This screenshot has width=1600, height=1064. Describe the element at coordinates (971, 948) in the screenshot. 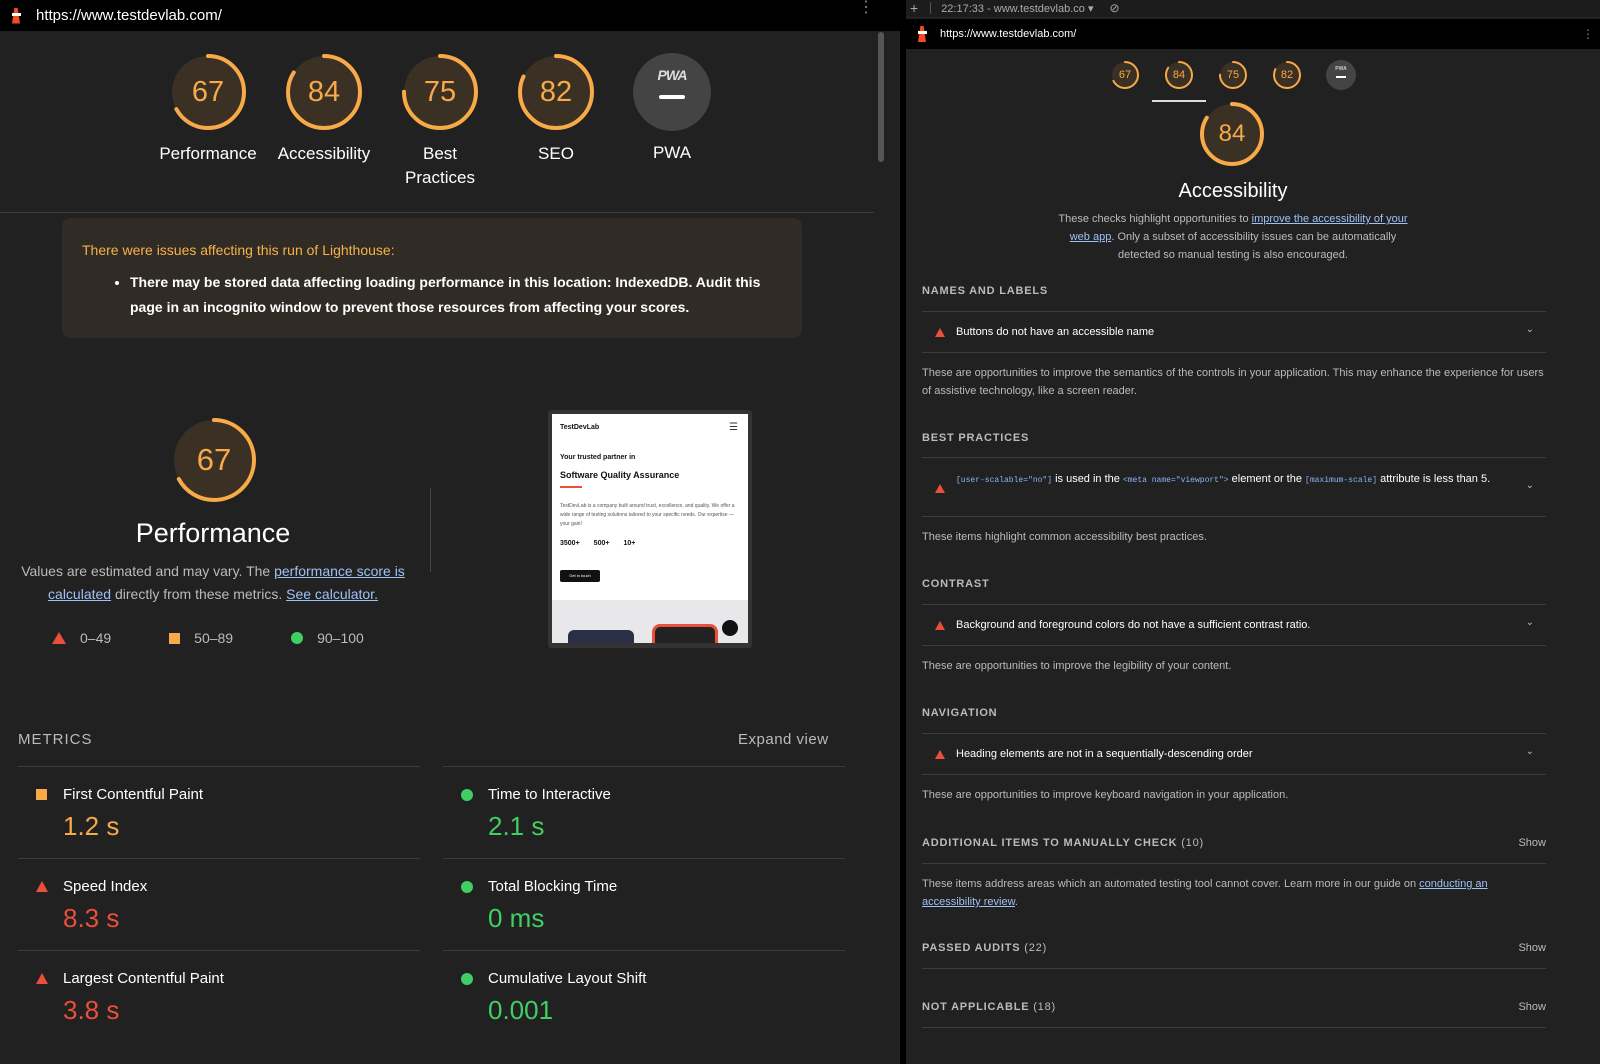

I see `heading-text: PASSED AUDITS` at that location.